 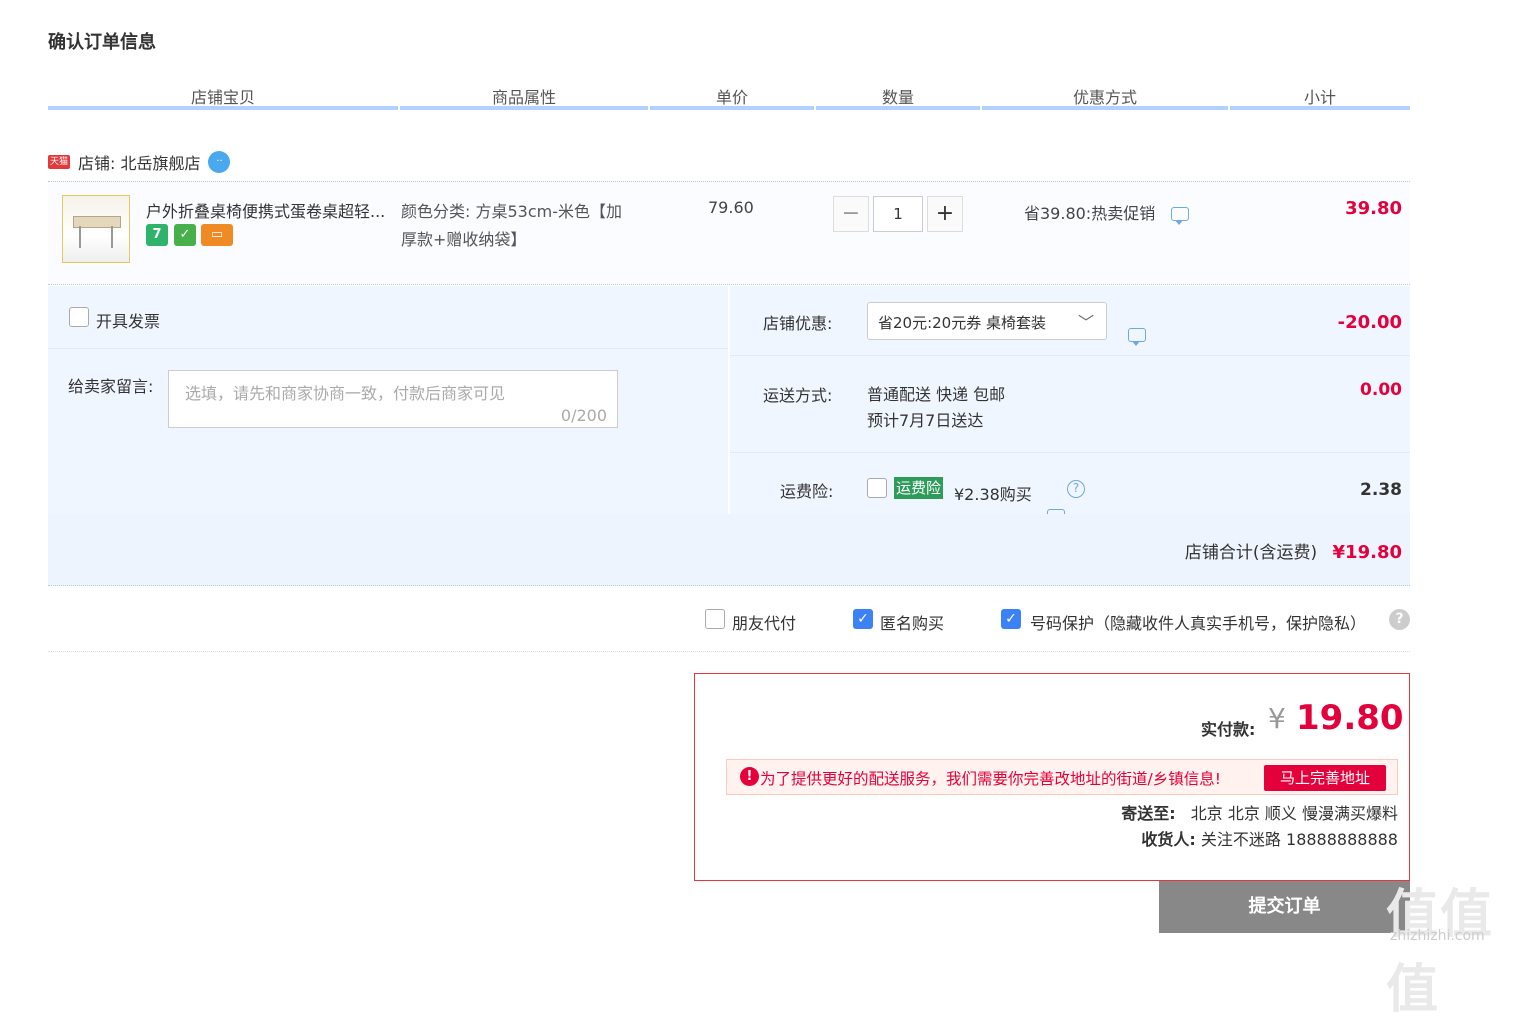 I want to click on ship-to-line: 寄送至: 北京 北京 顺义 慢漫满买爆料, so click(x=1199, y=812).